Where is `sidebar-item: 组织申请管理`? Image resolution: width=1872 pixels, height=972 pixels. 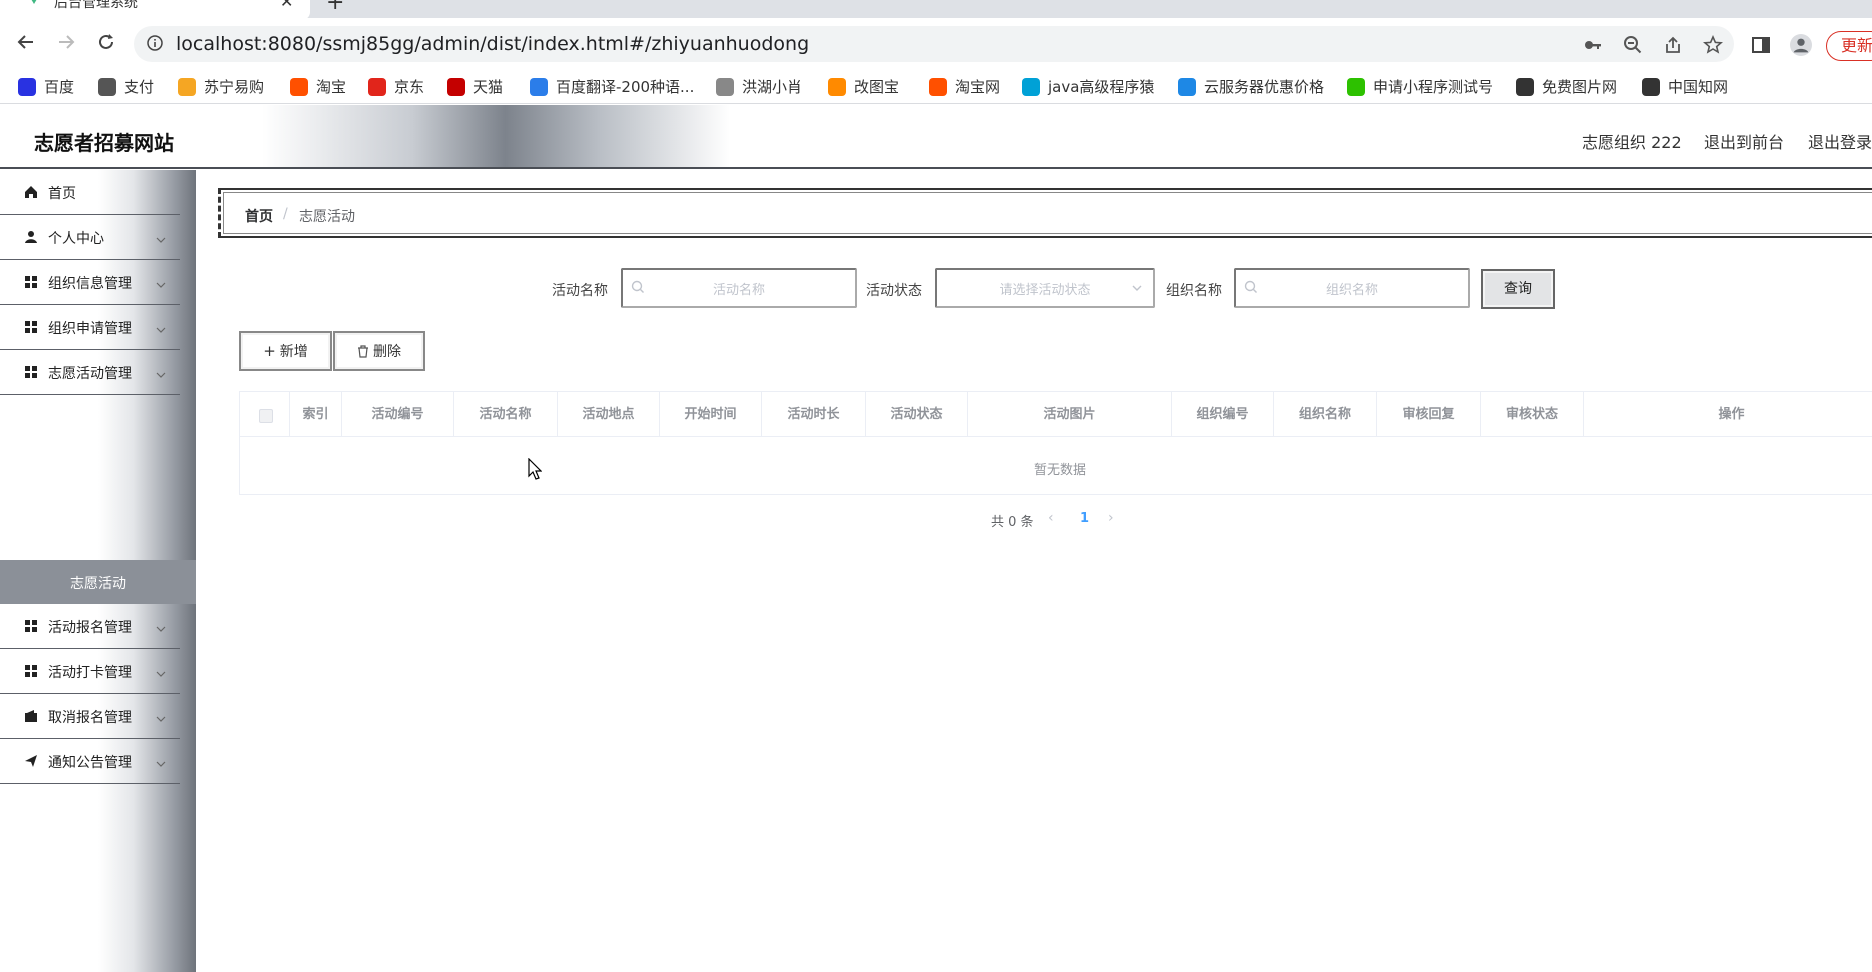
sidebar-item: 组织申请管理 is located at coordinates (90, 327).